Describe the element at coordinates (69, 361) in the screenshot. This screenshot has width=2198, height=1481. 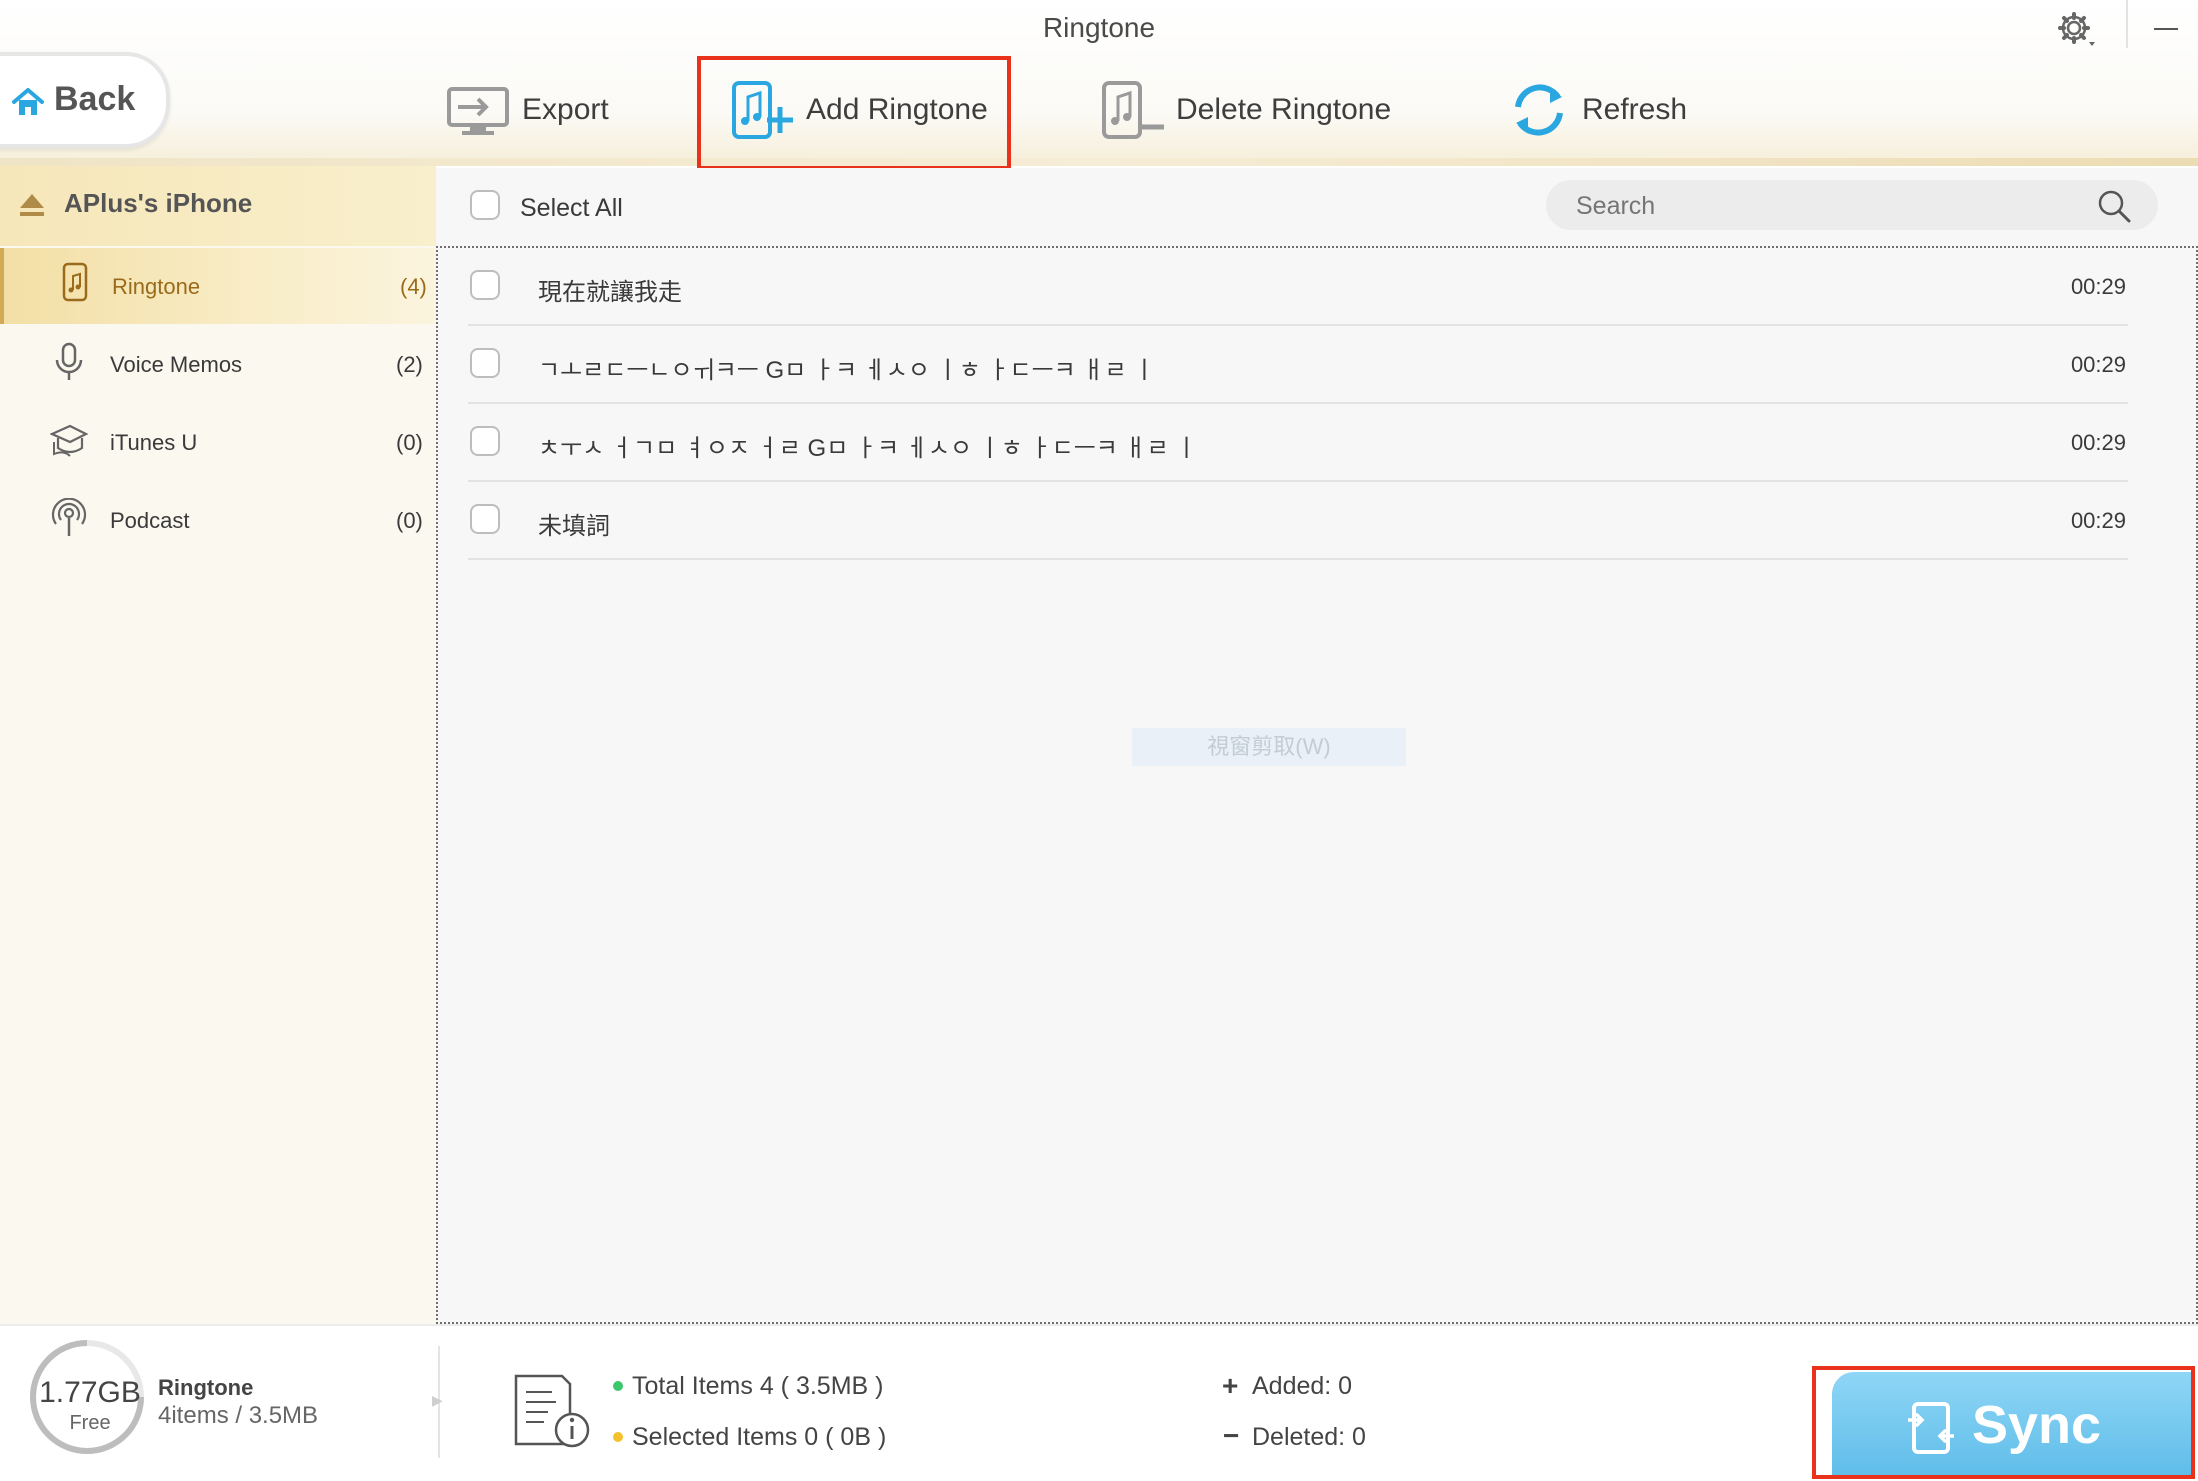
I see `microphone-icon` at that location.